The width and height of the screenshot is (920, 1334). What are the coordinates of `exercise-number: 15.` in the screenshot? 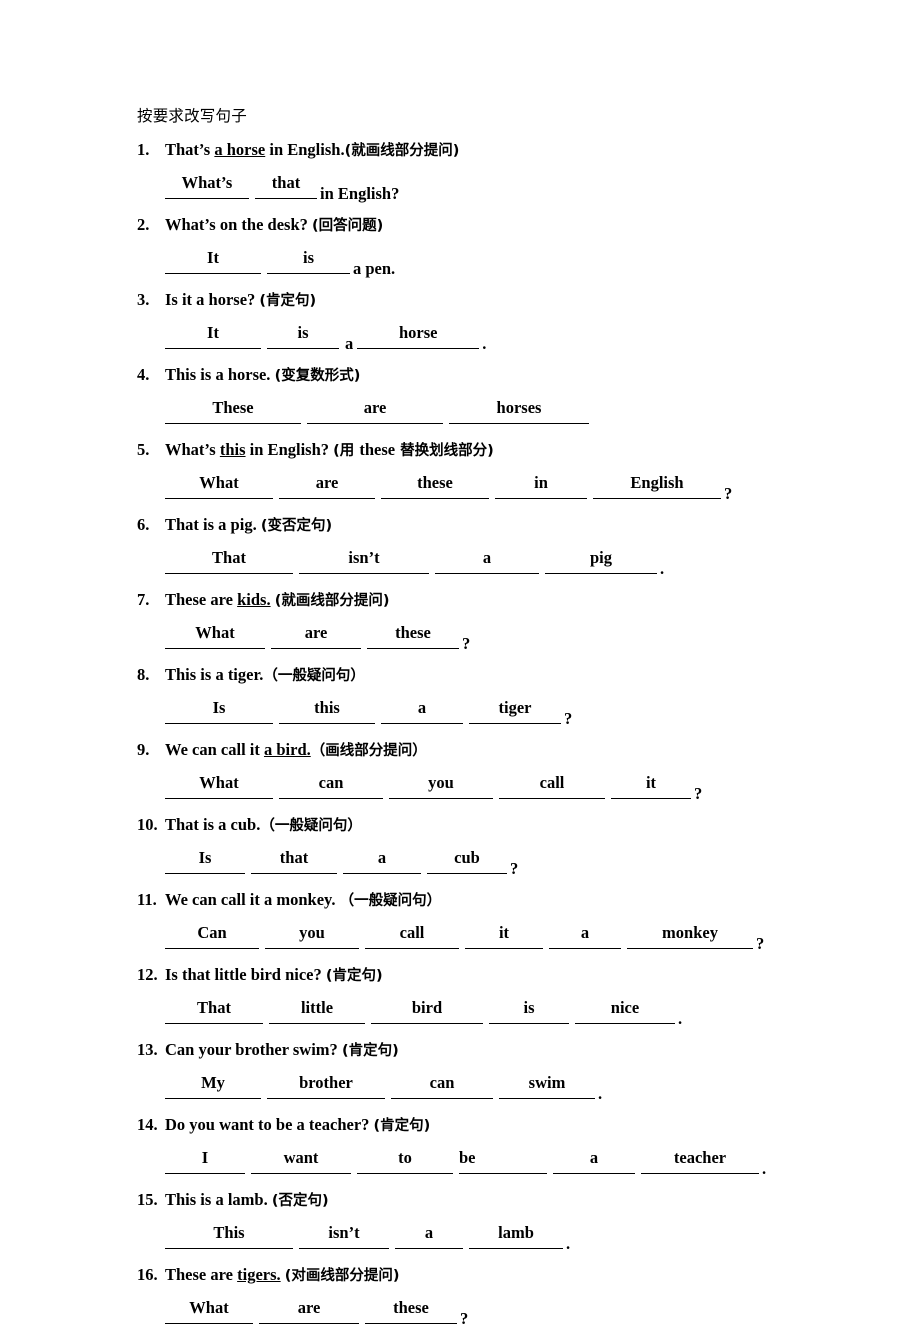 It's located at (147, 1200).